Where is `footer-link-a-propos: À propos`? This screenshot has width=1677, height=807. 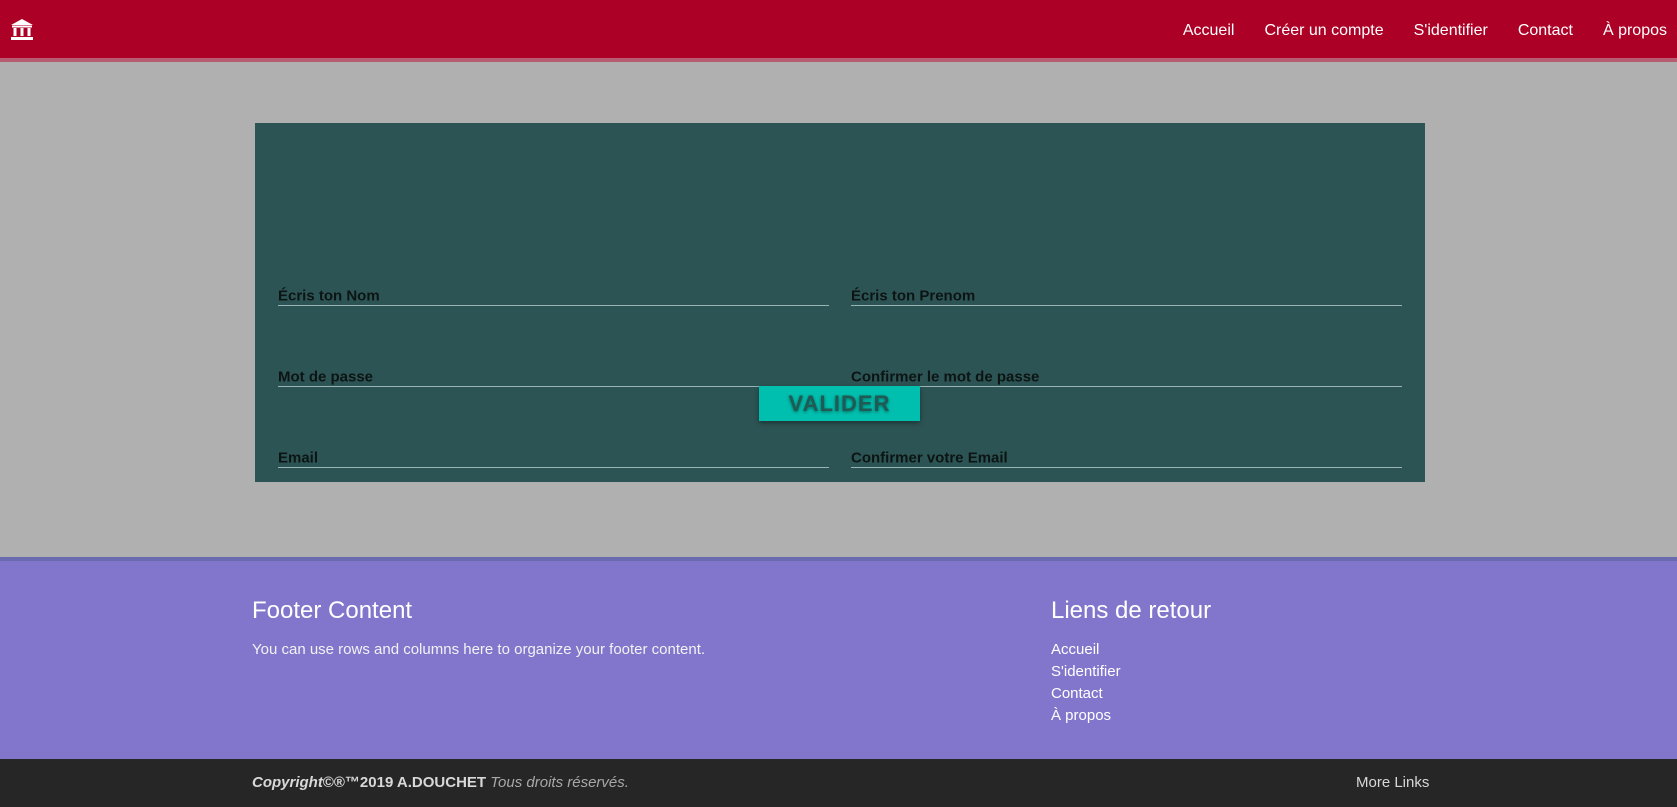
footer-link-a-propos: À propos is located at coordinates (1081, 715).